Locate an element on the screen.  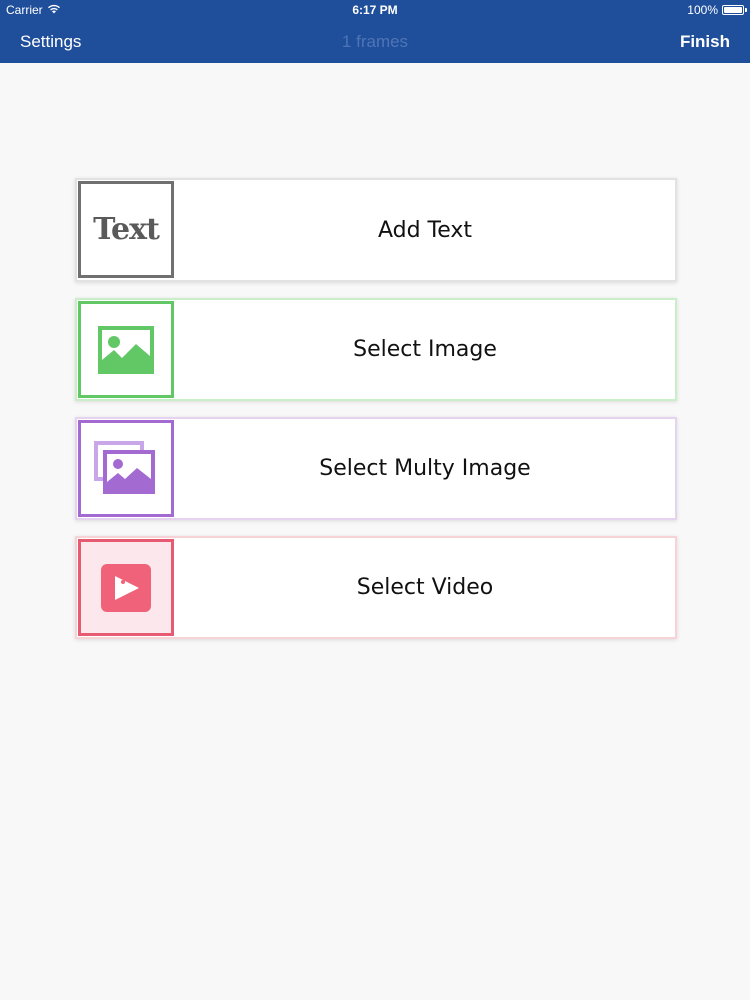
select-multi-image-option: Select Multy Image is located at coordinates (376, 468).